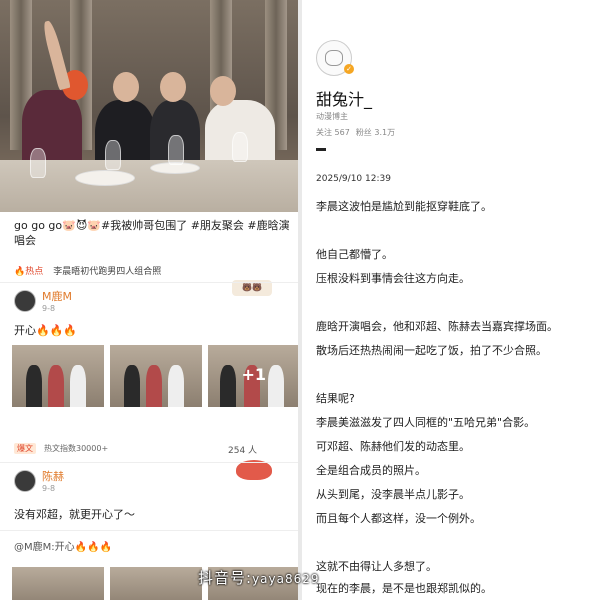 The width and height of the screenshot is (600, 600). I want to click on user1-header: M鹿M 9-8, so click(43, 300).